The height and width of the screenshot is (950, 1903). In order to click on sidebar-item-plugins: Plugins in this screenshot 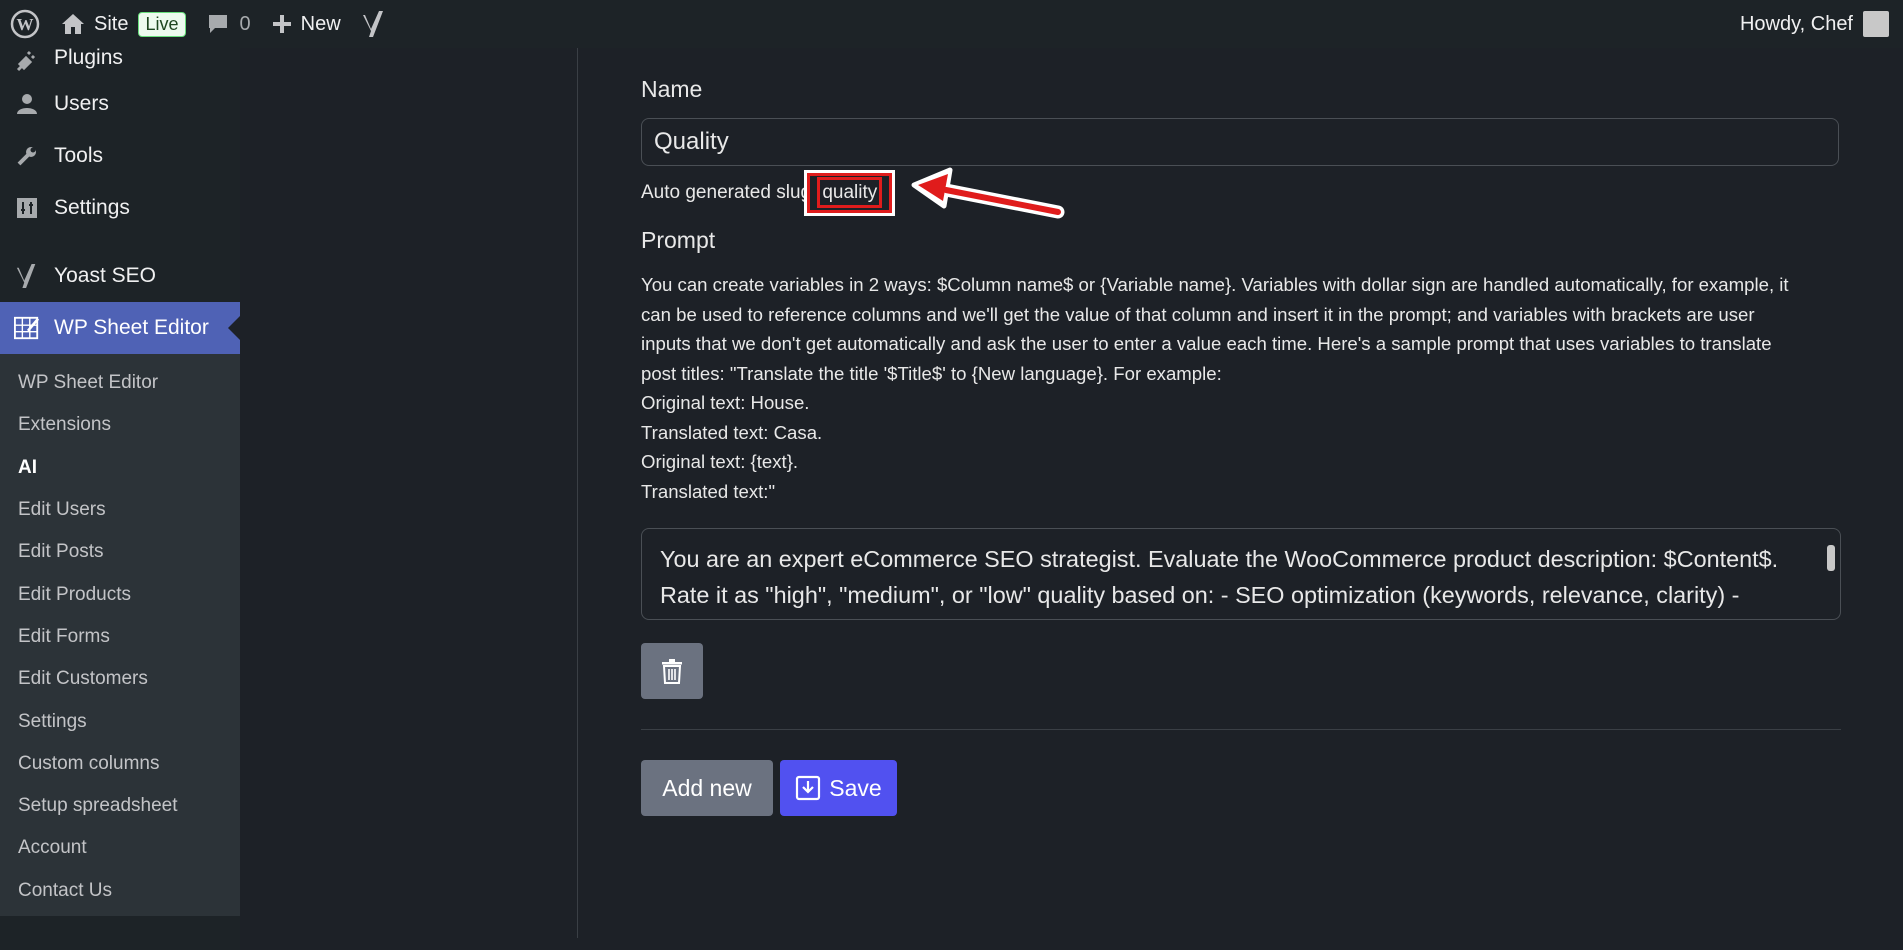, I will do `click(120, 59)`.